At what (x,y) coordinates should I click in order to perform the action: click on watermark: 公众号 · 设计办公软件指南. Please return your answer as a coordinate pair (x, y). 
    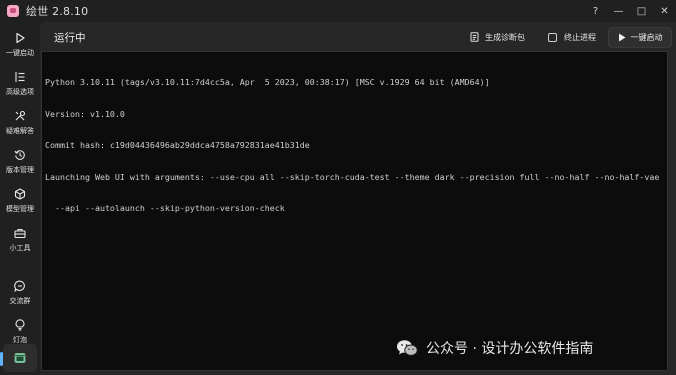
    Looking at the image, I should click on (494, 348).